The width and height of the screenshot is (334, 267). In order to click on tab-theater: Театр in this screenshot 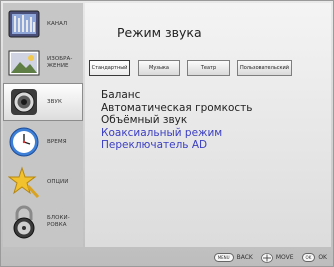, I will do `click(208, 68)`.